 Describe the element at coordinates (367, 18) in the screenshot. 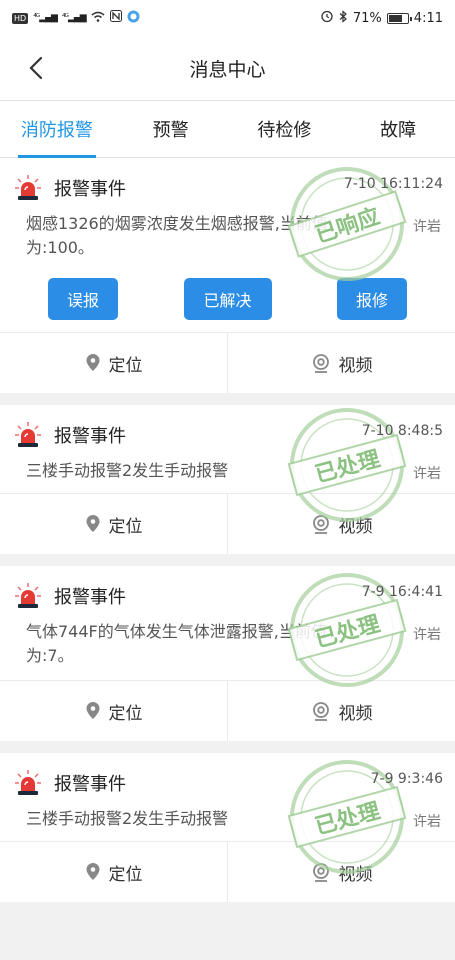

I see `battery-percent: 71%` at that location.